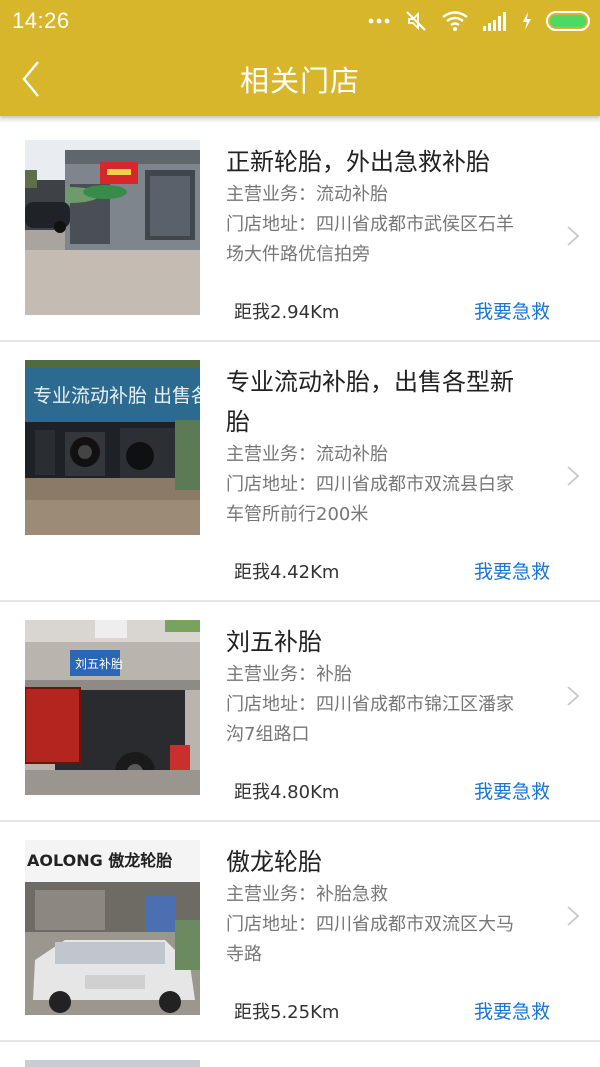  What do you see at coordinates (391, 402) in the screenshot?
I see `store-name: 专业流动补胎，出售各型新 胎` at bounding box center [391, 402].